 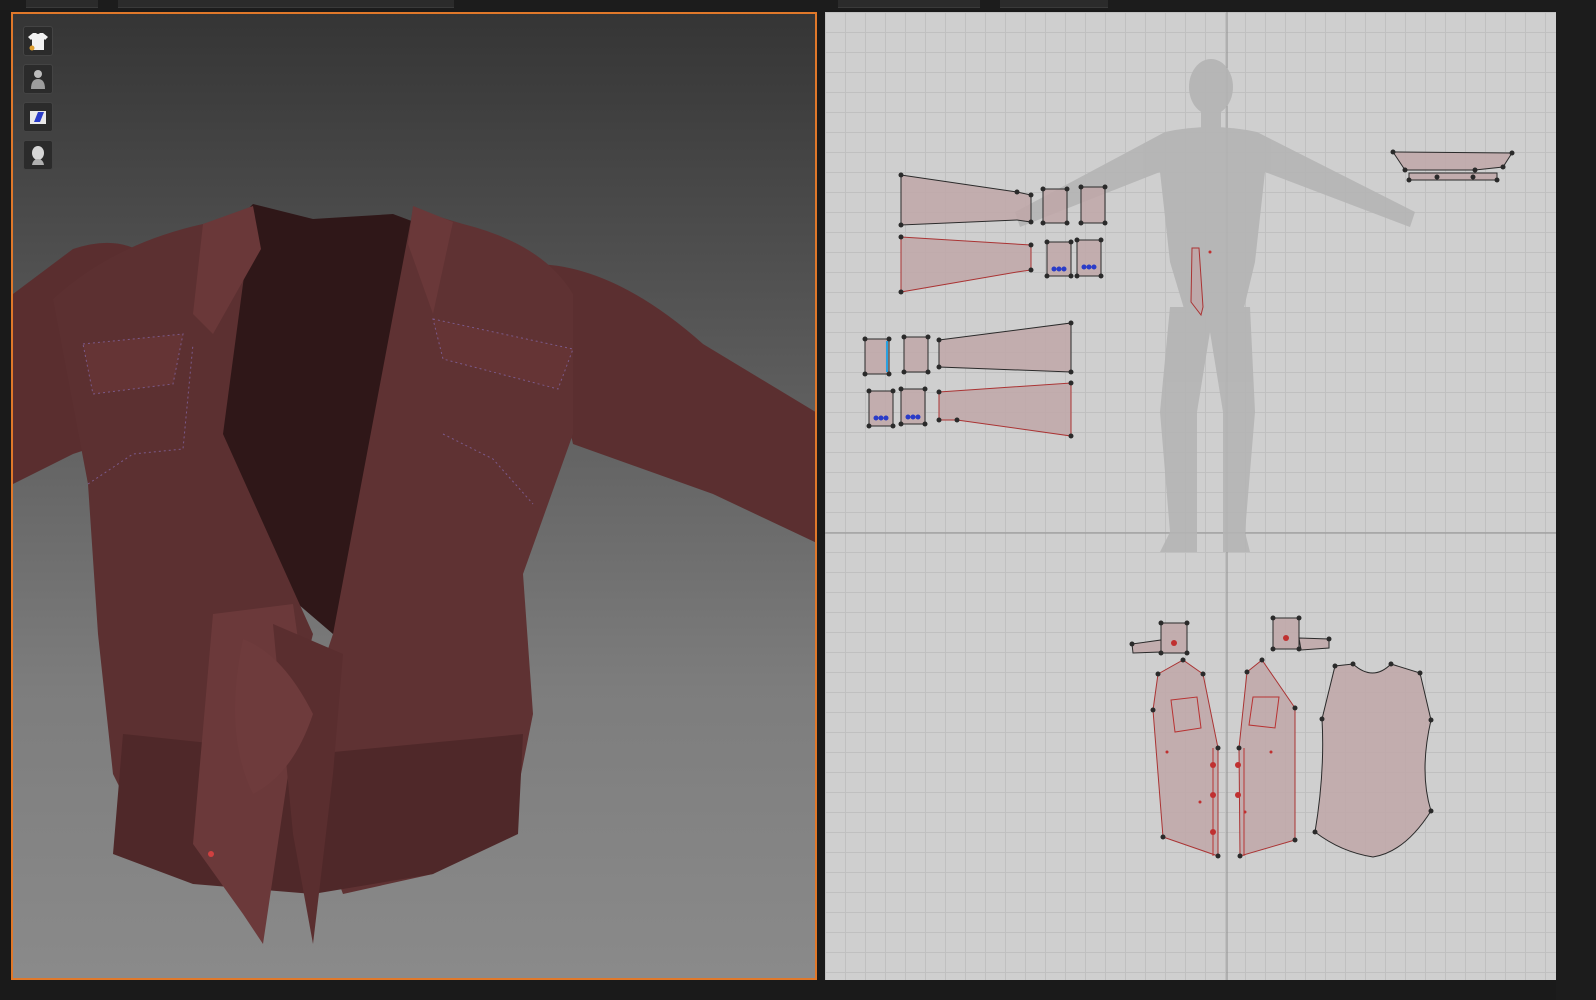 I want to click on top-toolbar, so click(x=798, y=5).